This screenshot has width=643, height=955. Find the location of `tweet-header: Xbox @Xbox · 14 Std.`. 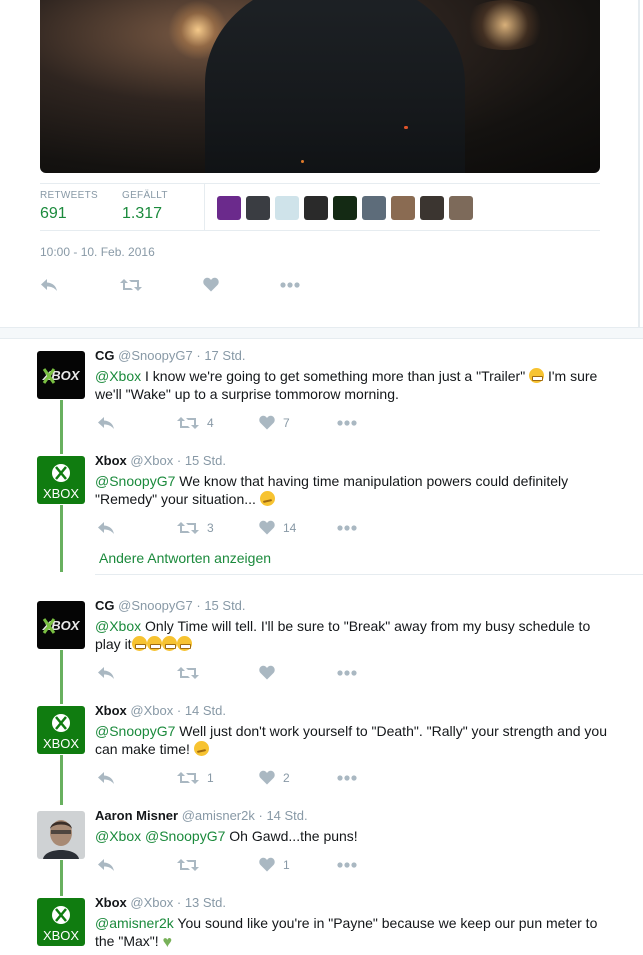

tweet-header: Xbox @Xbox · 14 Std. is located at coordinates (160, 710).